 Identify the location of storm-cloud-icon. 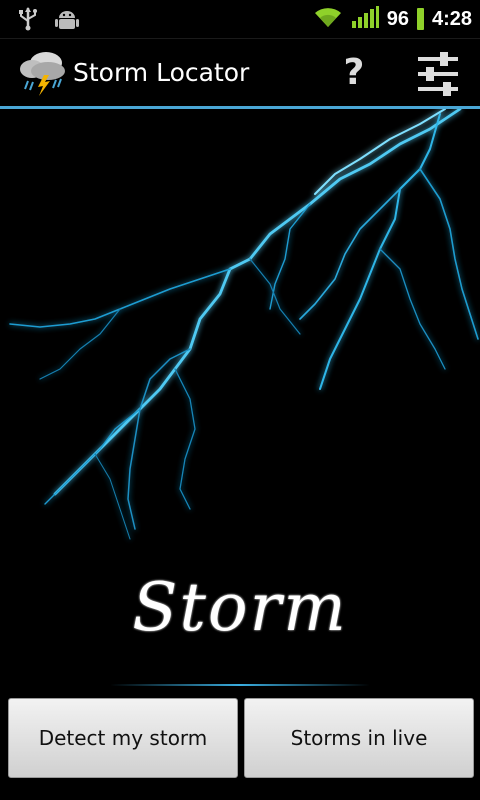
(43, 73).